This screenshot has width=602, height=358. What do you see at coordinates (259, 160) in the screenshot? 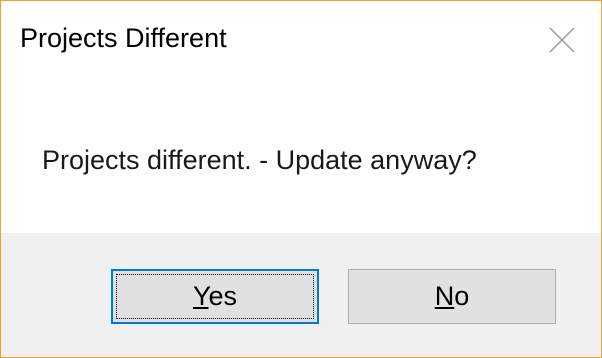
I see `dialog-message: Projects different. - Update anyway?` at bounding box center [259, 160].